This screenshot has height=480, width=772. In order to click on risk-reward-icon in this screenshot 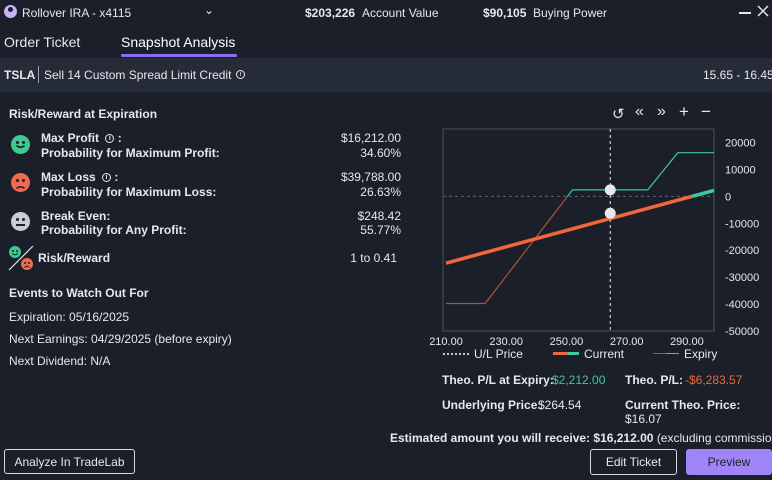, I will do `click(21, 258)`.